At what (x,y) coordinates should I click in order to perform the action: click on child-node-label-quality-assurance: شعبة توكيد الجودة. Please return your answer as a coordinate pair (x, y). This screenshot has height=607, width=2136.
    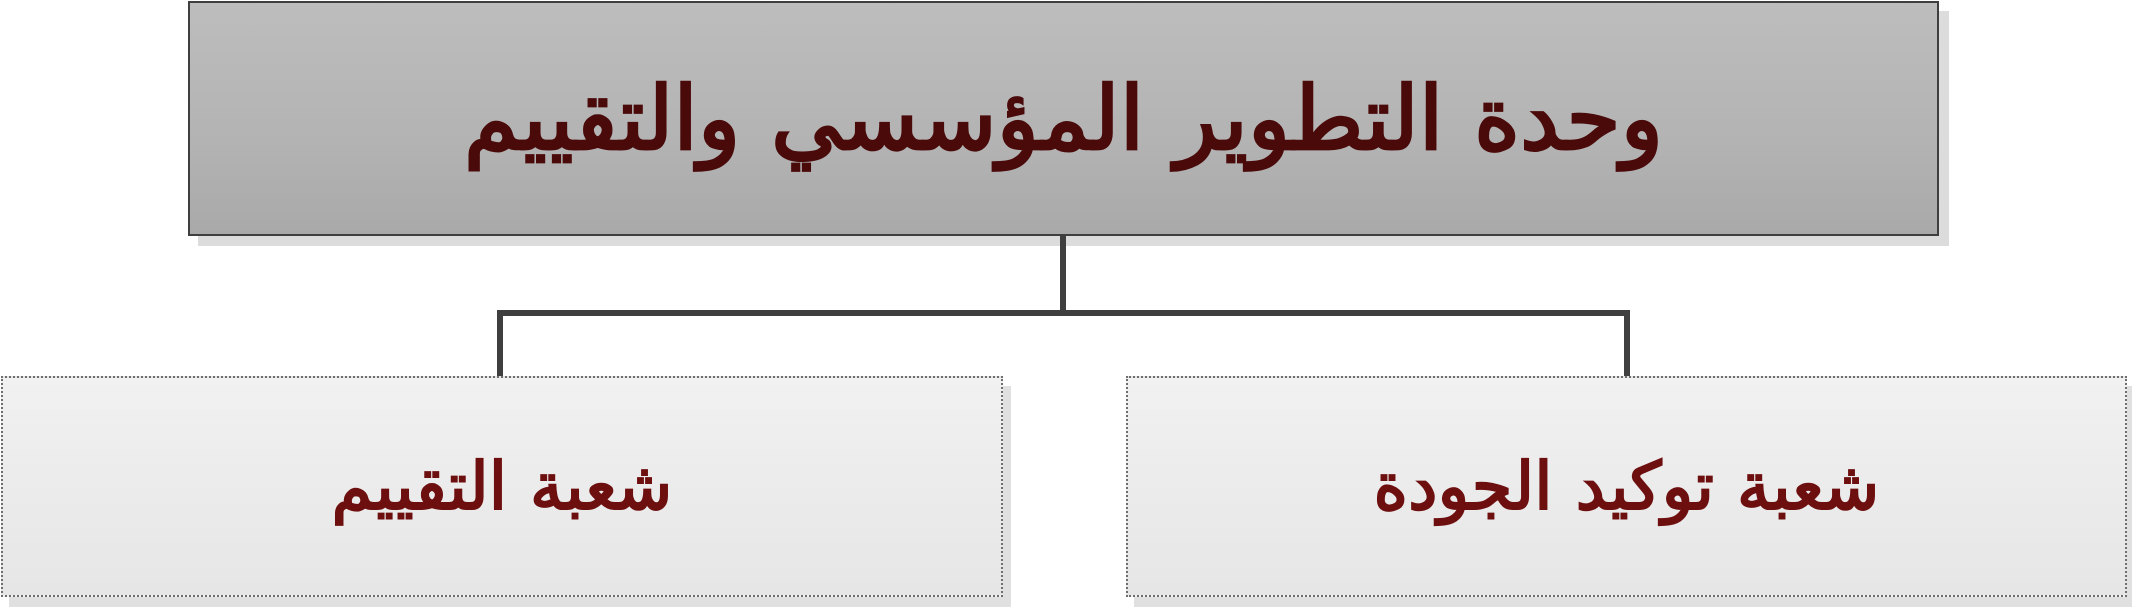
    Looking at the image, I should click on (1626, 486).